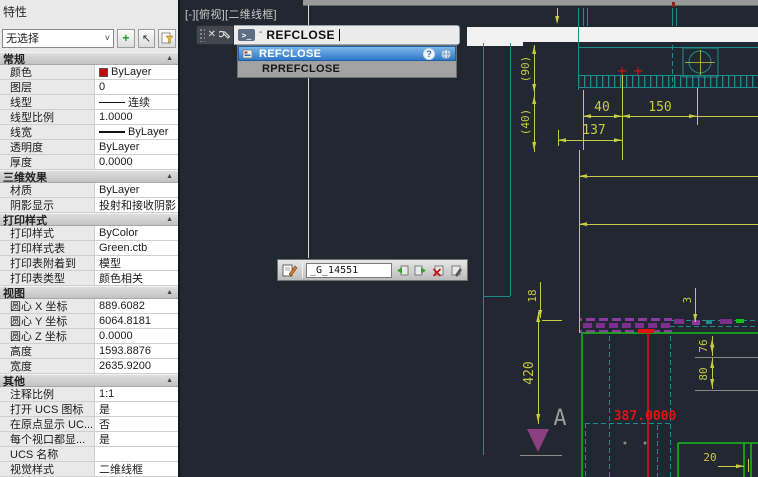 The width and height of the screenshot is (758, 477). I want to click on prop-value, so click(136, 454).